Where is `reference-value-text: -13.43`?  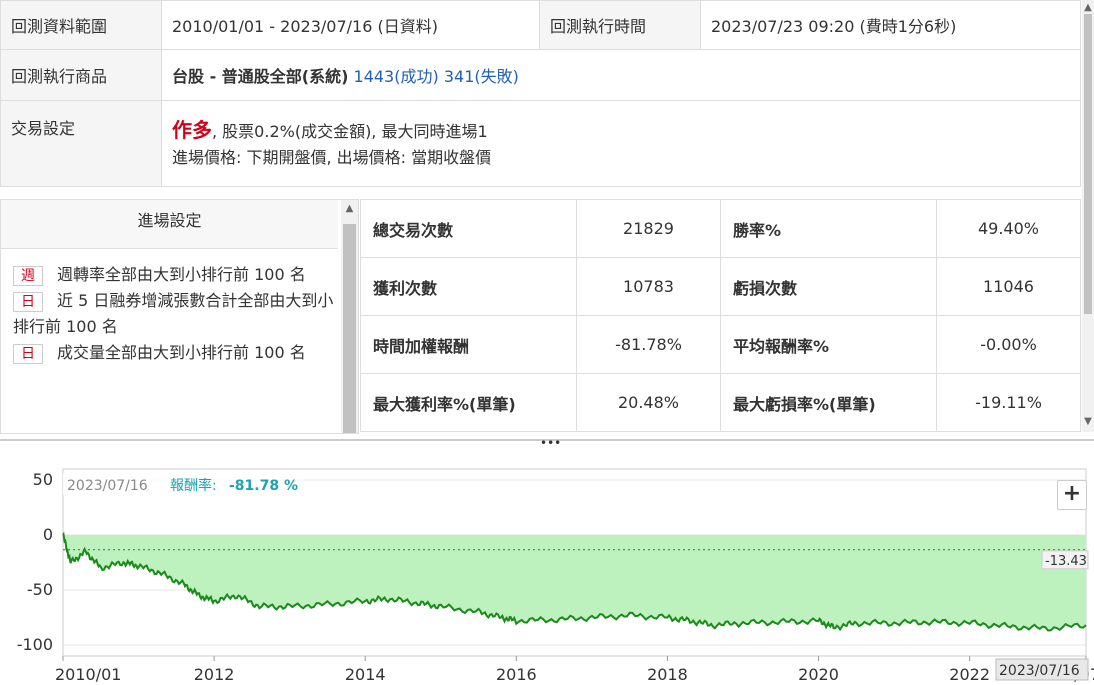 reference-value-text: -13.43 is located at coordinates (1066, 561).